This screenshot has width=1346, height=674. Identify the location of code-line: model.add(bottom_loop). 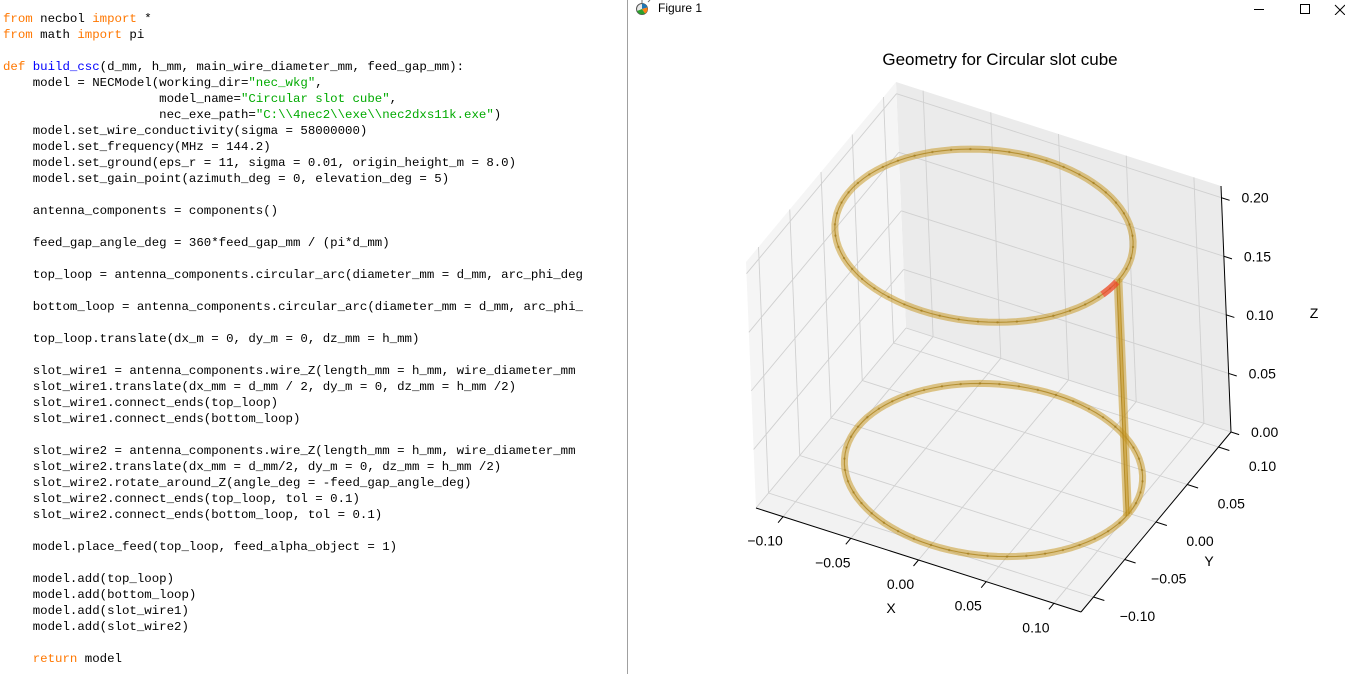
(293, 595).